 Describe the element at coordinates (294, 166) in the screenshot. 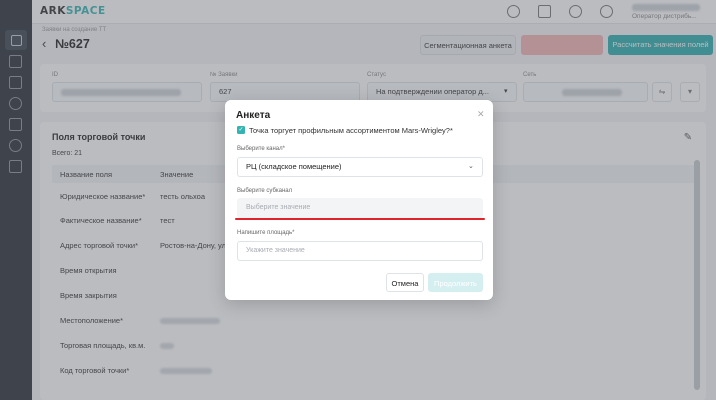

I see `channel-value: РЦ (складское помещение)` at that location.